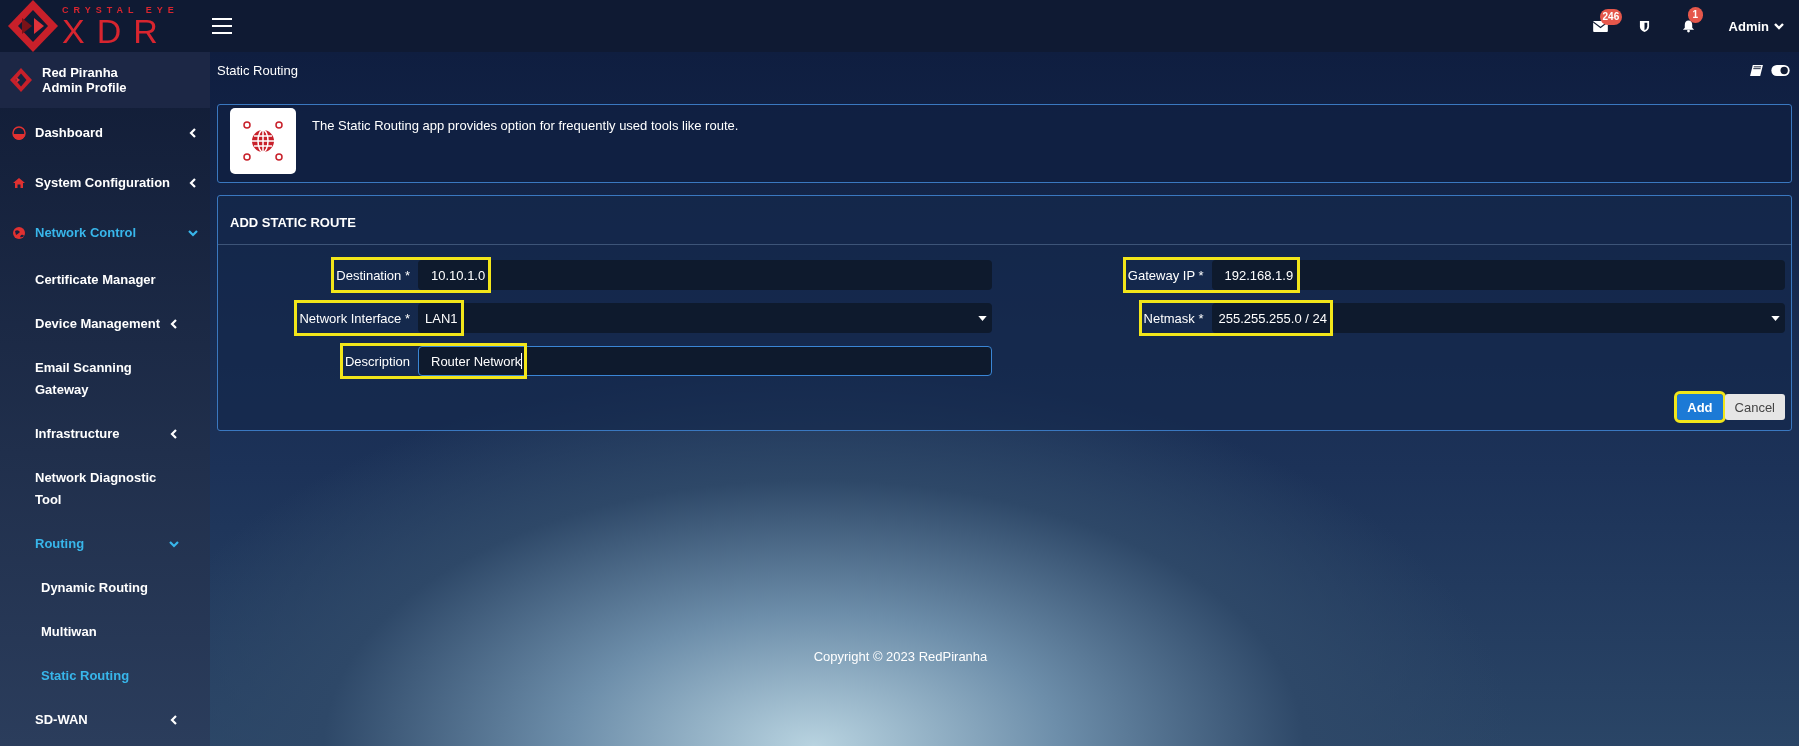  Describe the element at coordinates (705, 275) in the screenshot. I see `input-field: 10.10.1.0` at that location.